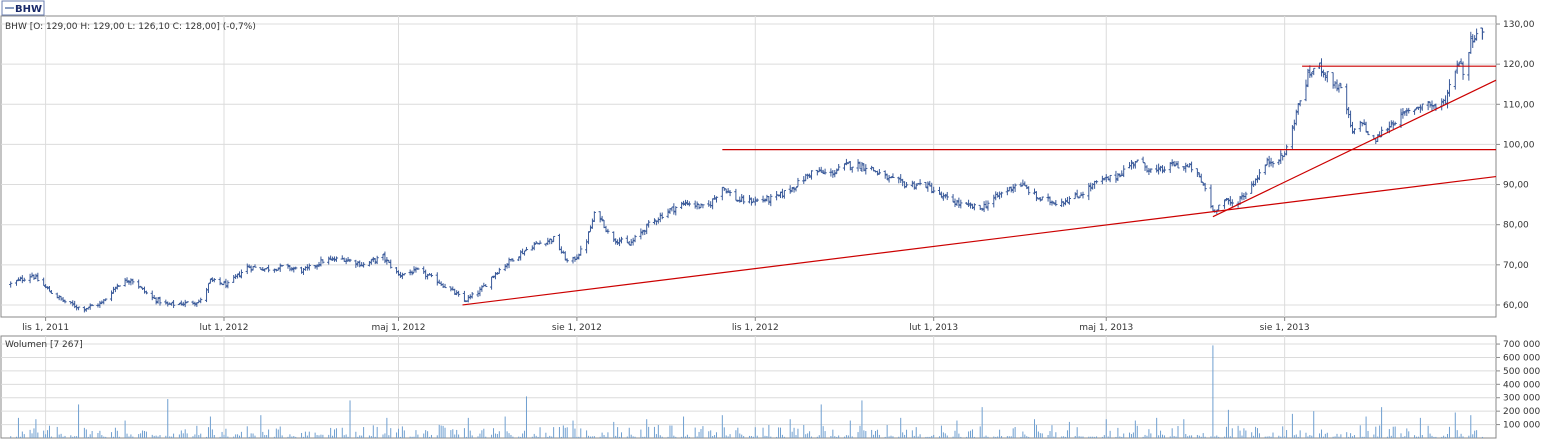 The height and width of the screenshot is (445, 1543). I want to click on y-tick-label: 110,00, so click(1519, 105).